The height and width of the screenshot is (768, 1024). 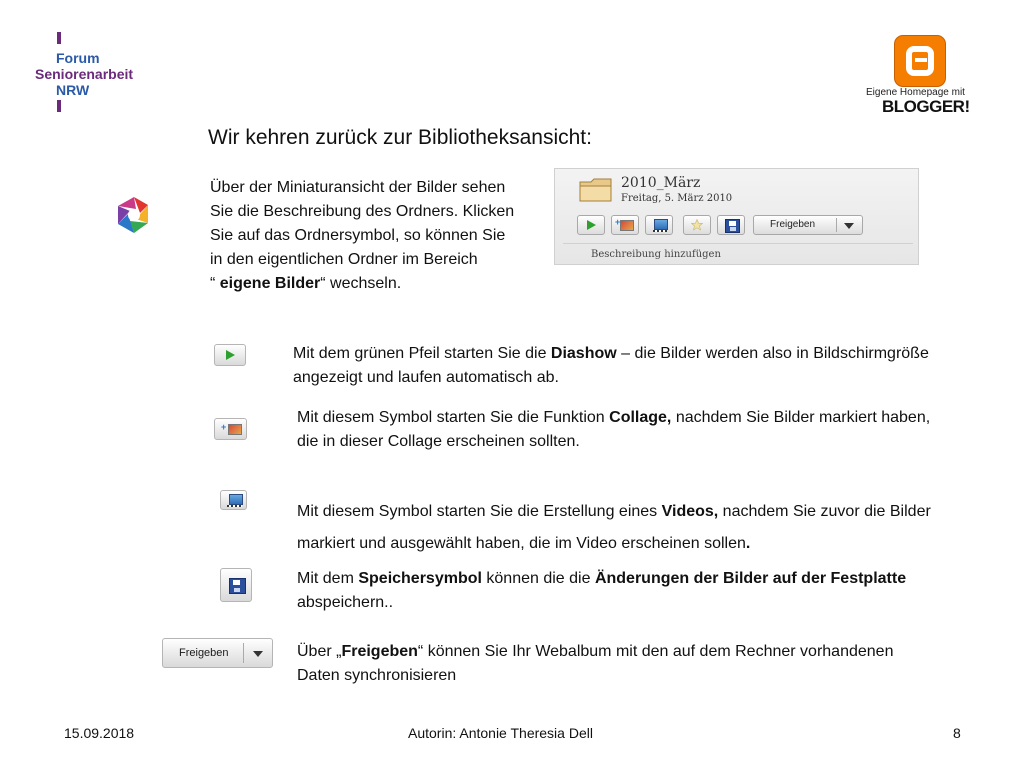 What do you see at coordinates (596, 190) in the screenshot?
I see `folder-icon` at bounding box center [596, 190].